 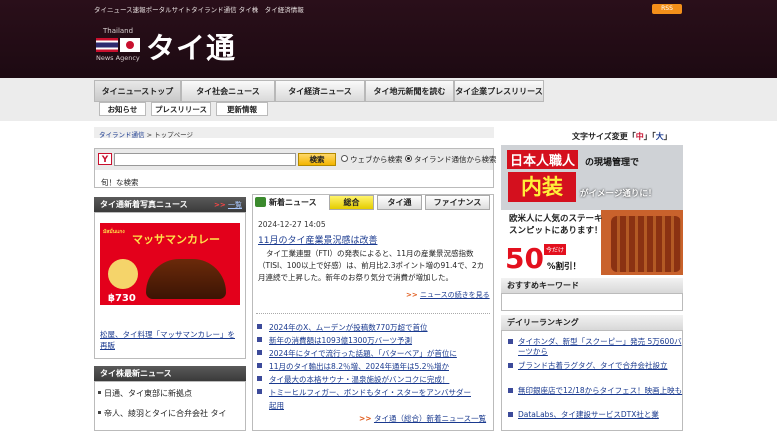 I want to click on ad1-line2: がイメージ通りに！, so click(x=618, y=194).